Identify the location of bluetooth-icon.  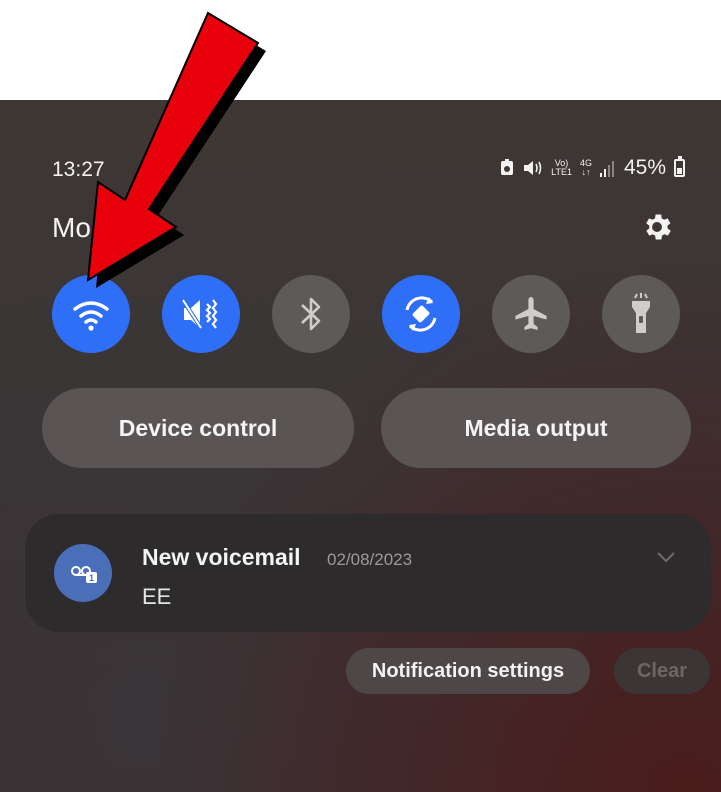
(311, 314).